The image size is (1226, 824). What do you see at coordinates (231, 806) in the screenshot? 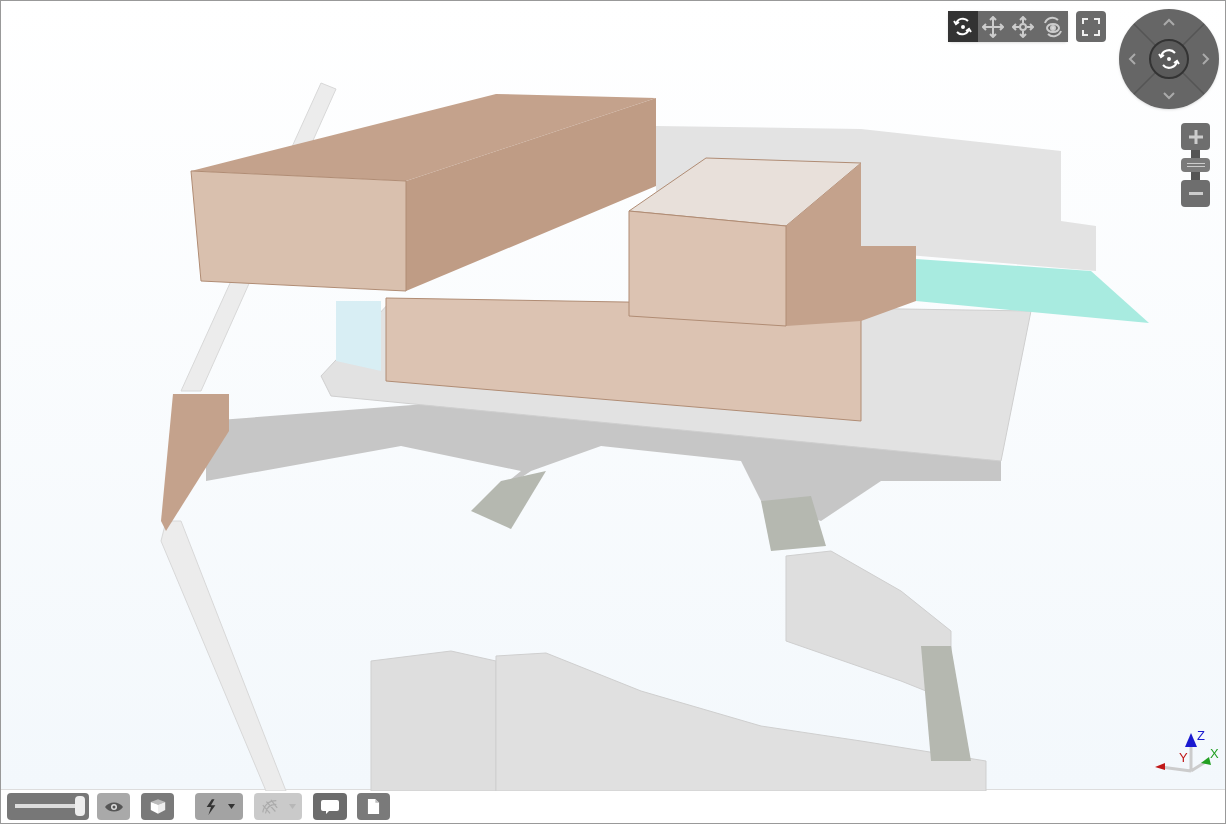
I see `caret-icon` at bounding box center [231, 806].